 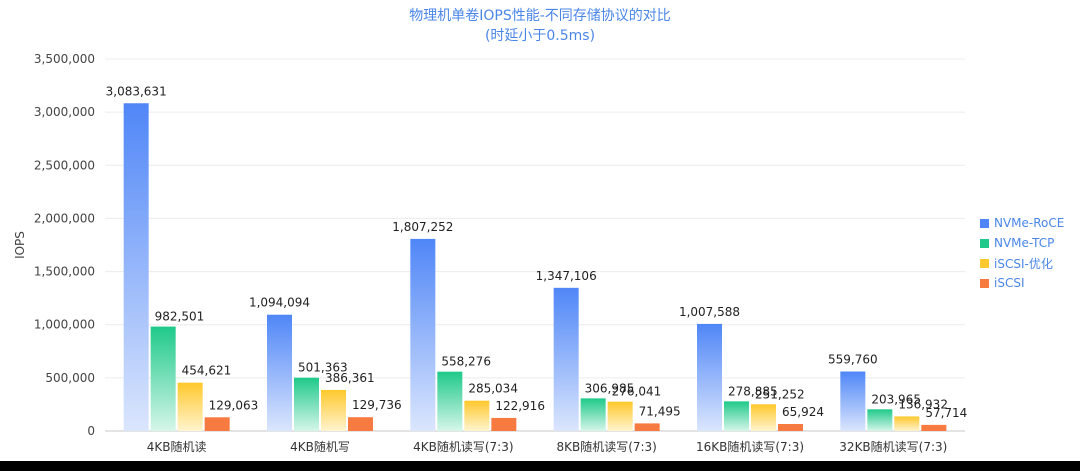 I want to click on data-label: 276,041, so click(x=637, y=392).